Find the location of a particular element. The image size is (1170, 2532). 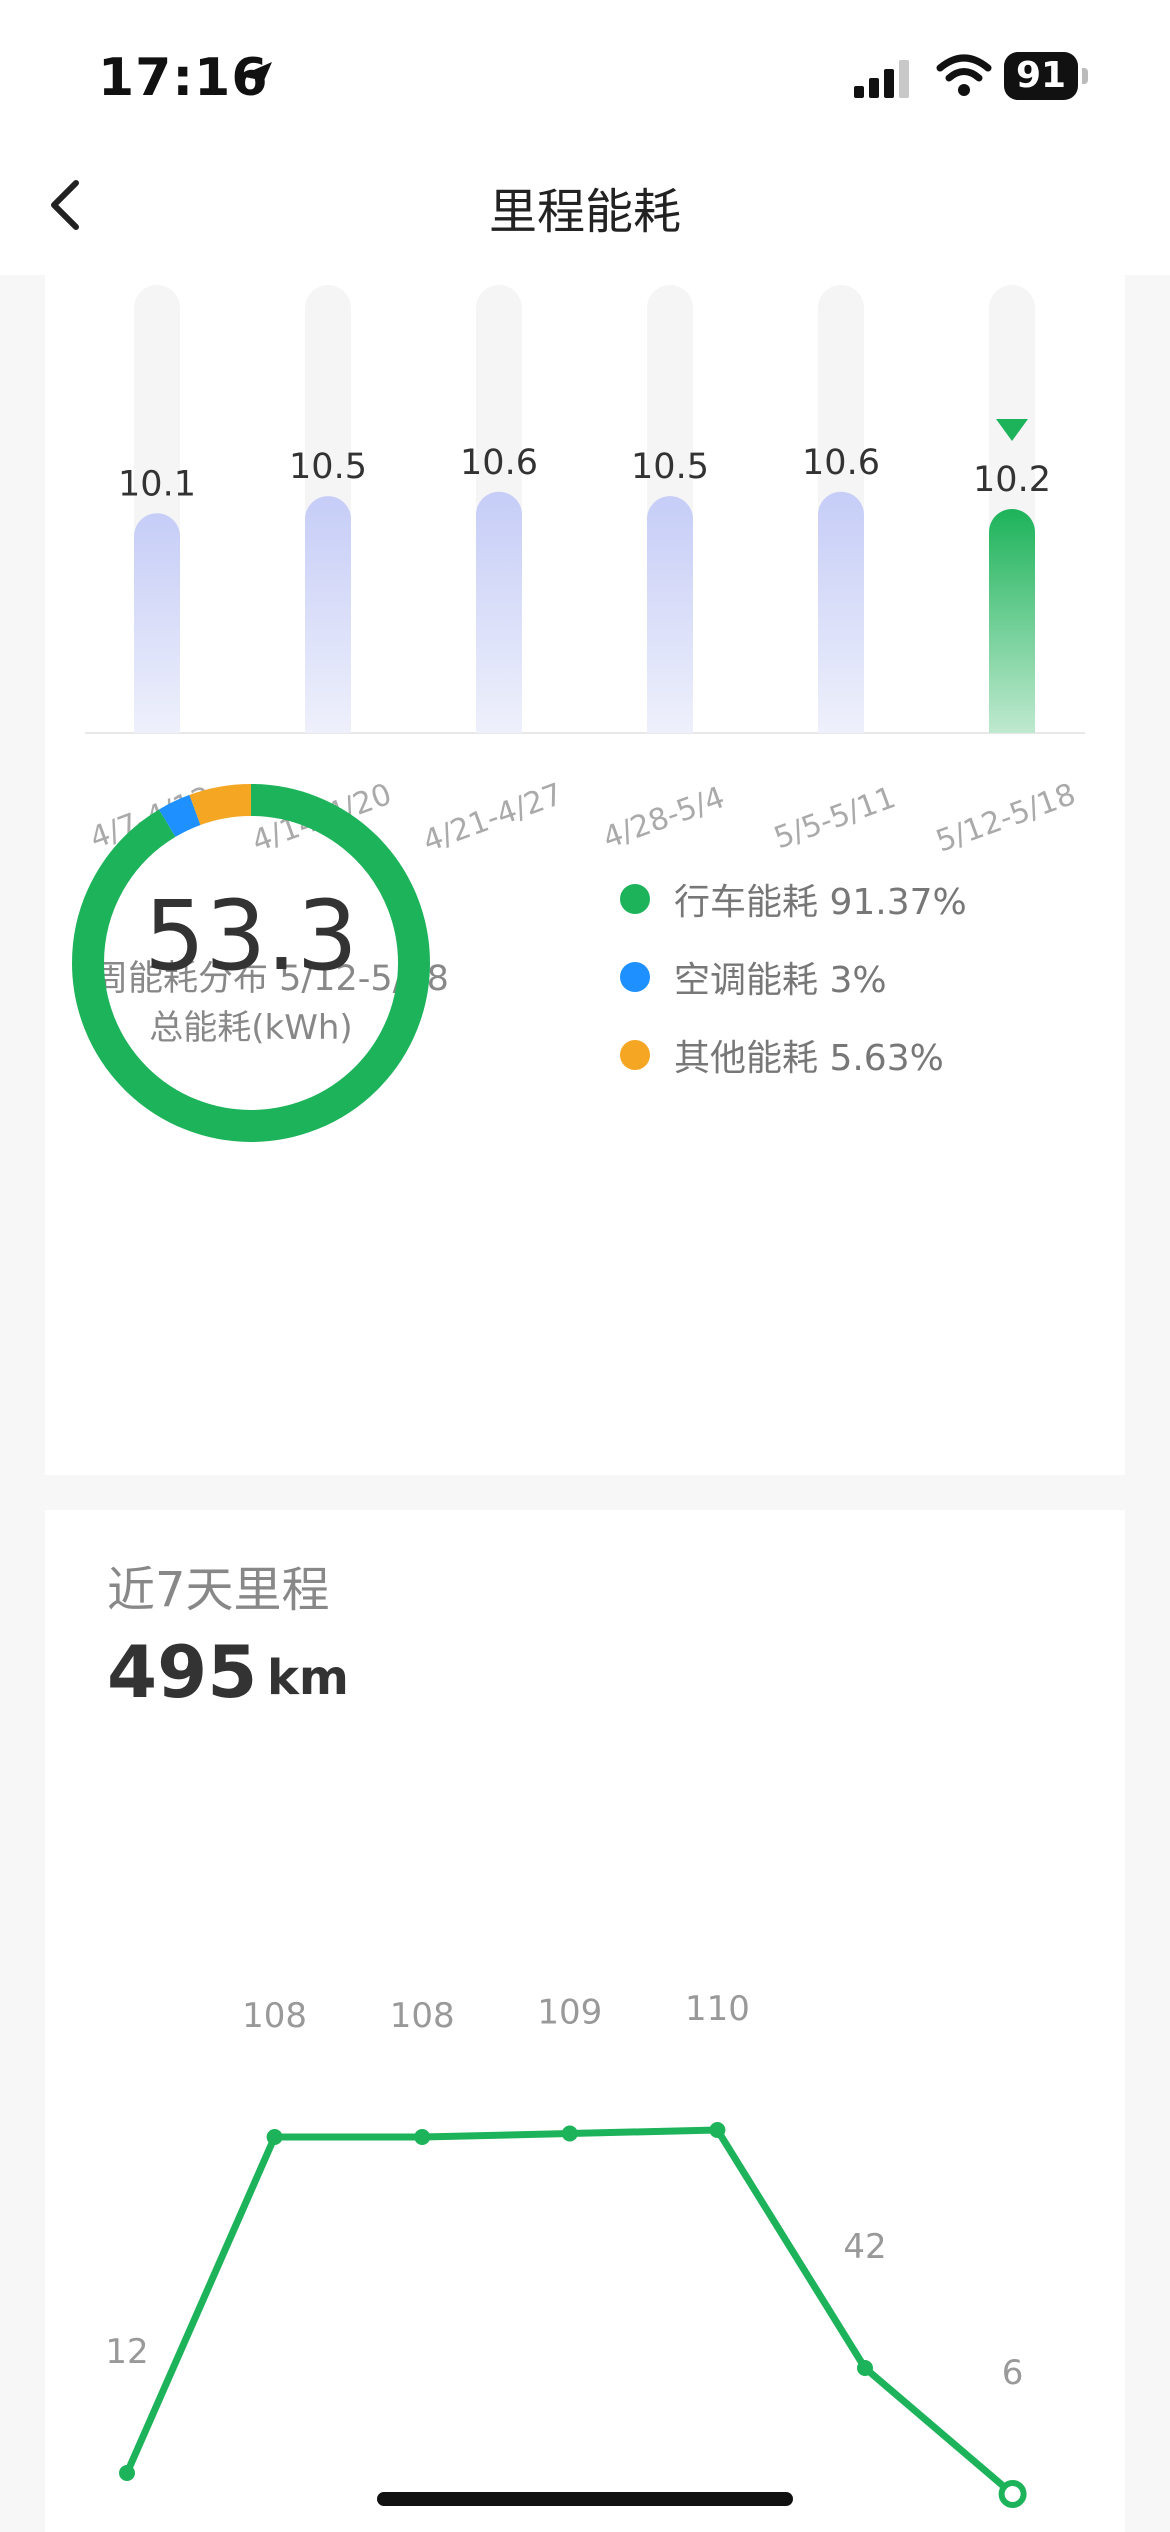

legend-item-ac: 空调能耗 3% is located at coordinates (793, 977).